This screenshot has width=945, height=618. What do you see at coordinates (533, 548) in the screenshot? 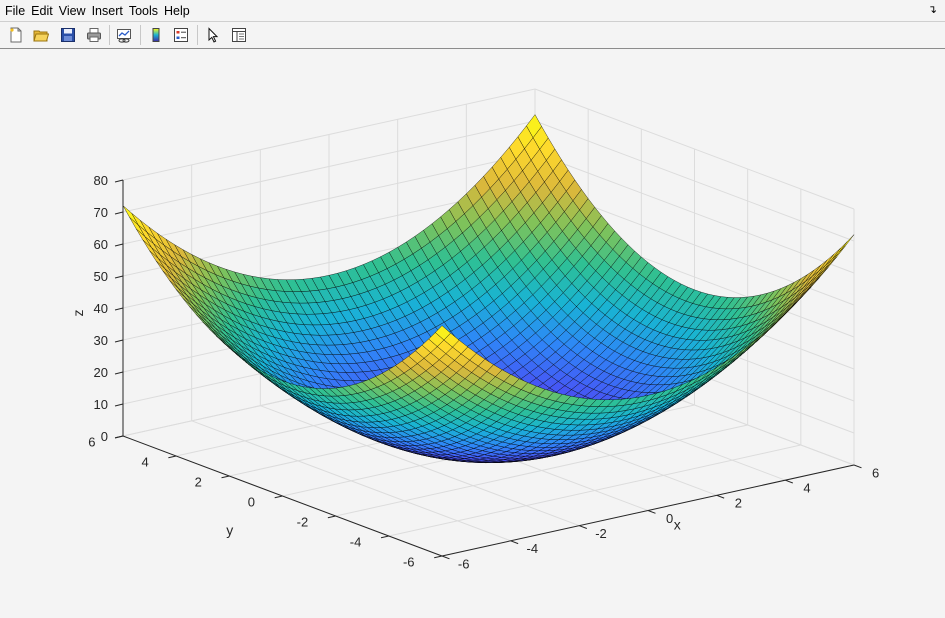
I see `x-tick-label: -4` at bounding box center [533, 548].